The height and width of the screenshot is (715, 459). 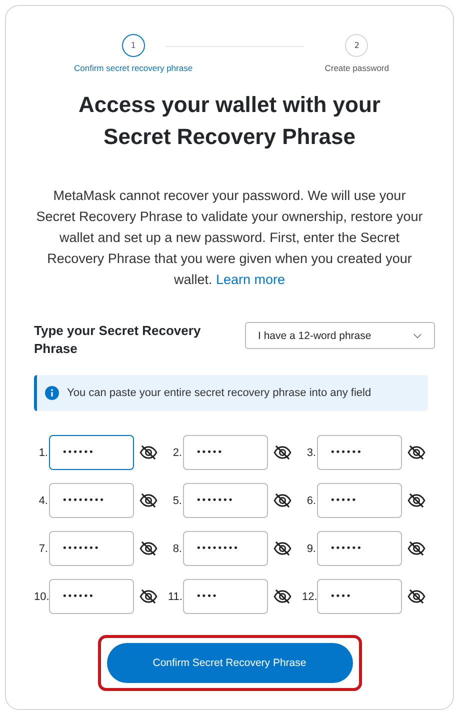 I want to click on step-number: 2, so click(x=356, y=45).